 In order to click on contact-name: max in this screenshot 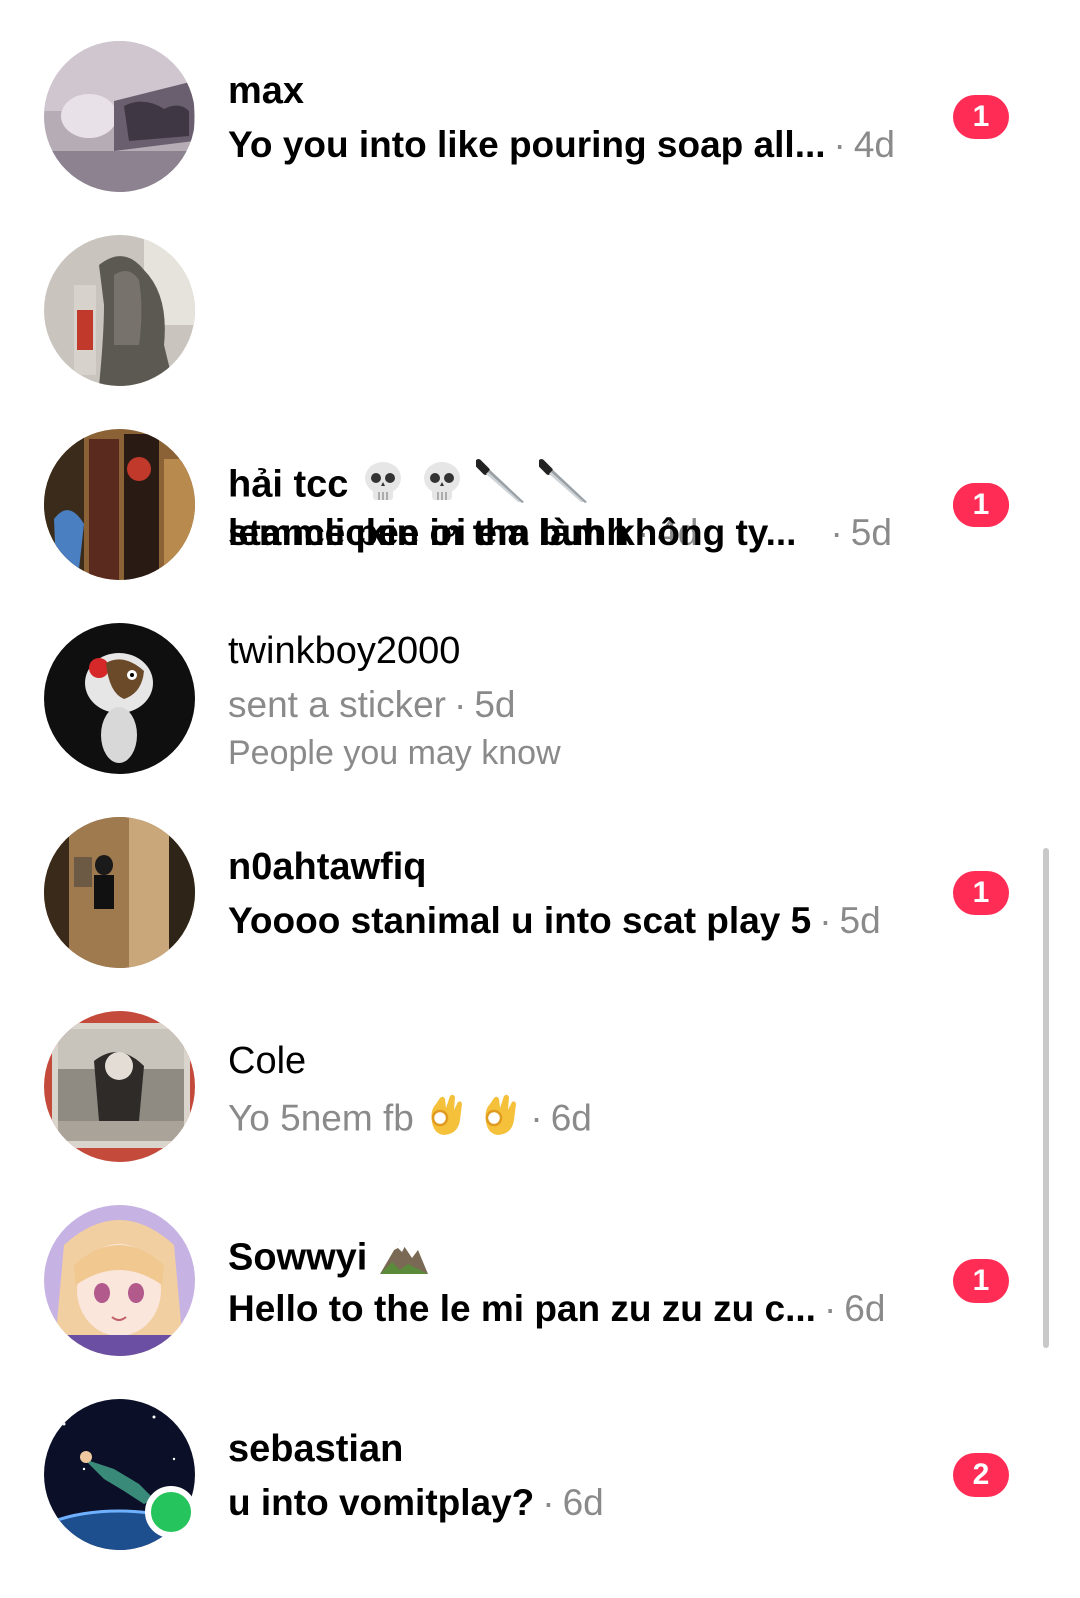, I will do `click(266, 91)`.